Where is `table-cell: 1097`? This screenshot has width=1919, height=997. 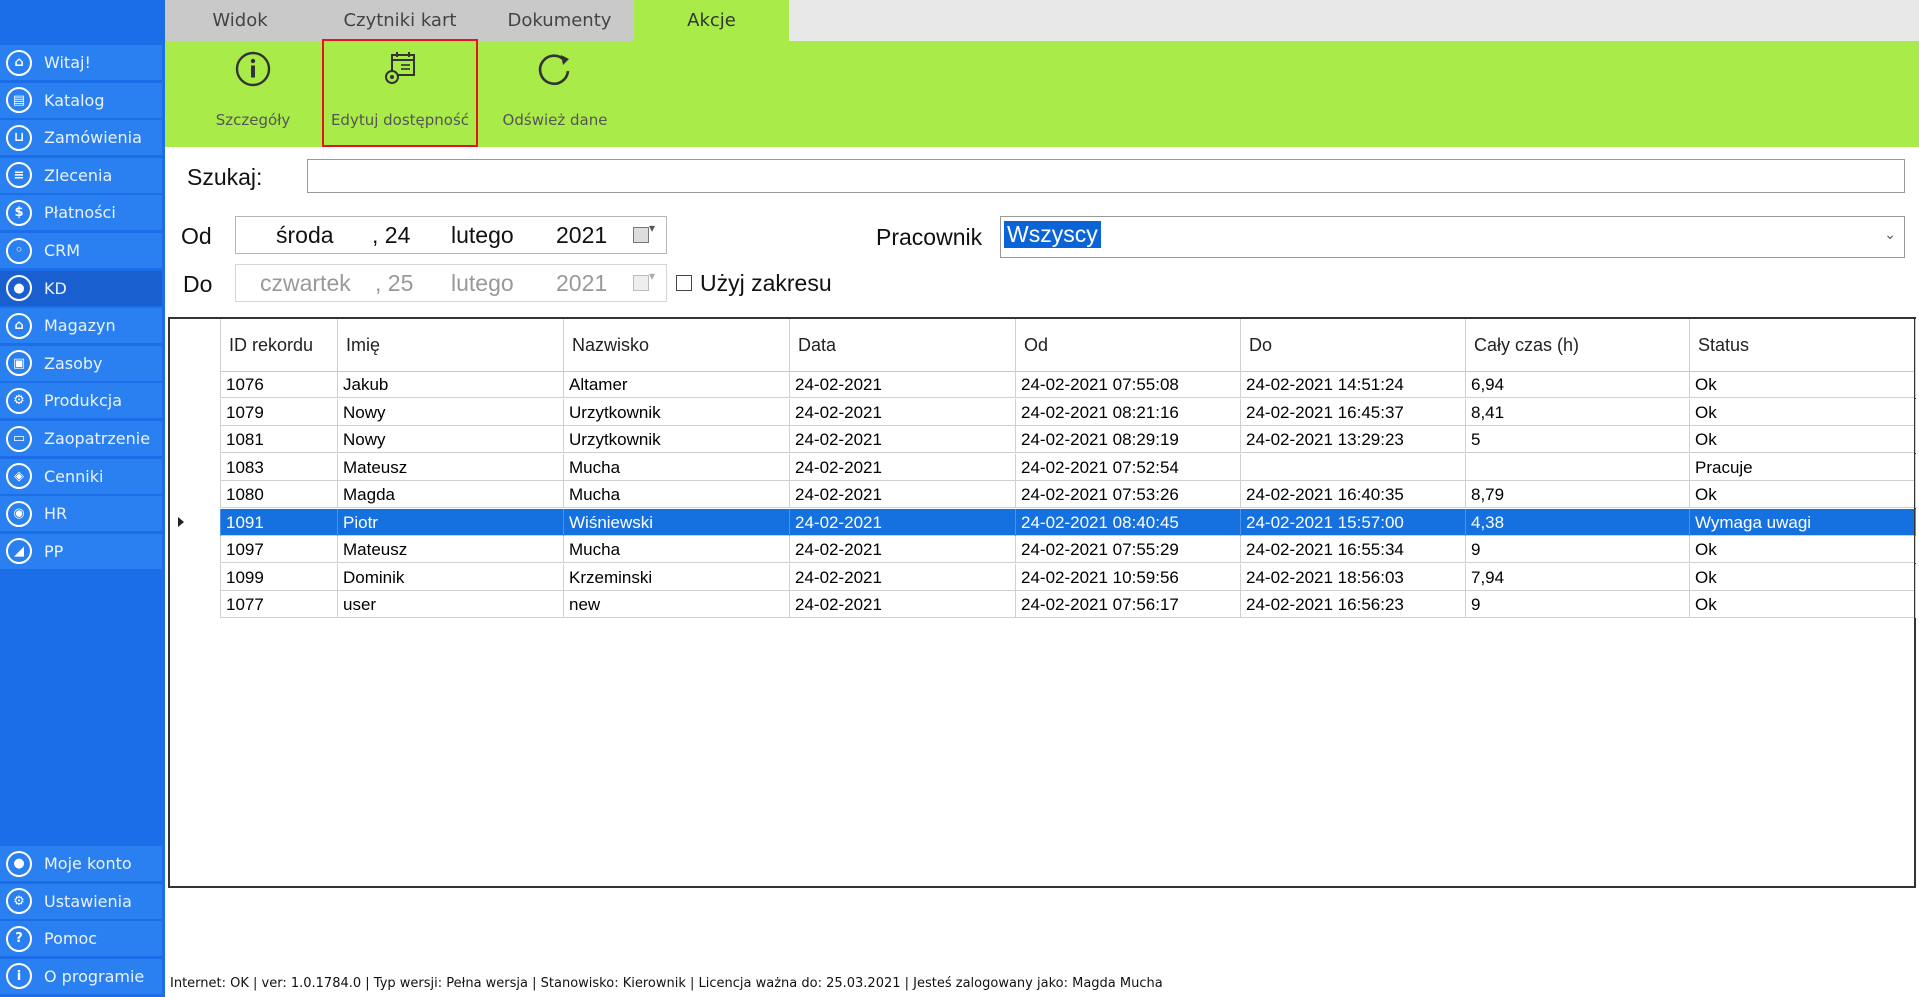 table-cell: 1097 is located at coordinates (279, 549).